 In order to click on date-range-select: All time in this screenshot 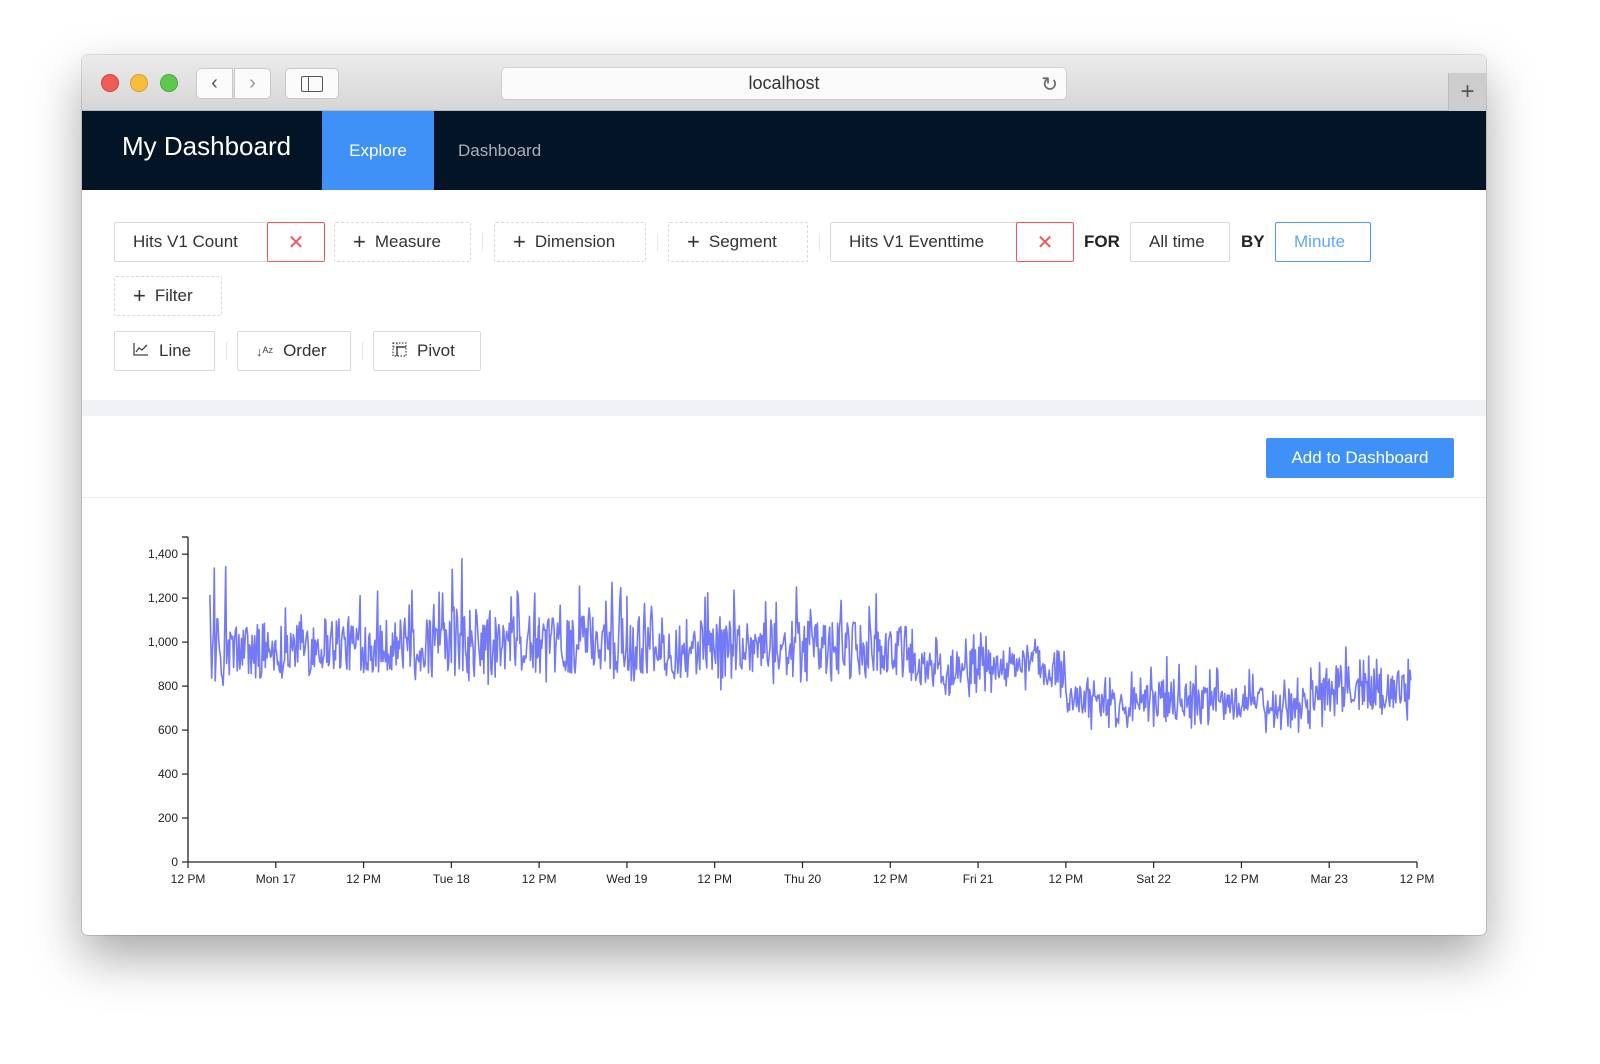, I will do `click(1180, 242)`.